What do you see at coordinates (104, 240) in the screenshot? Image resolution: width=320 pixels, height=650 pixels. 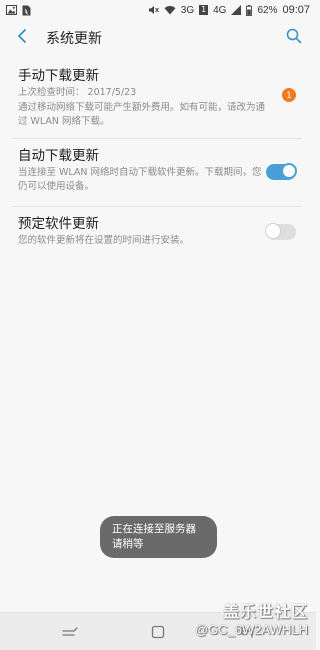 I see `scheduled-update-description: 您的软件更新将在设置的时间进行安装。` at bounding box center [104, 240].